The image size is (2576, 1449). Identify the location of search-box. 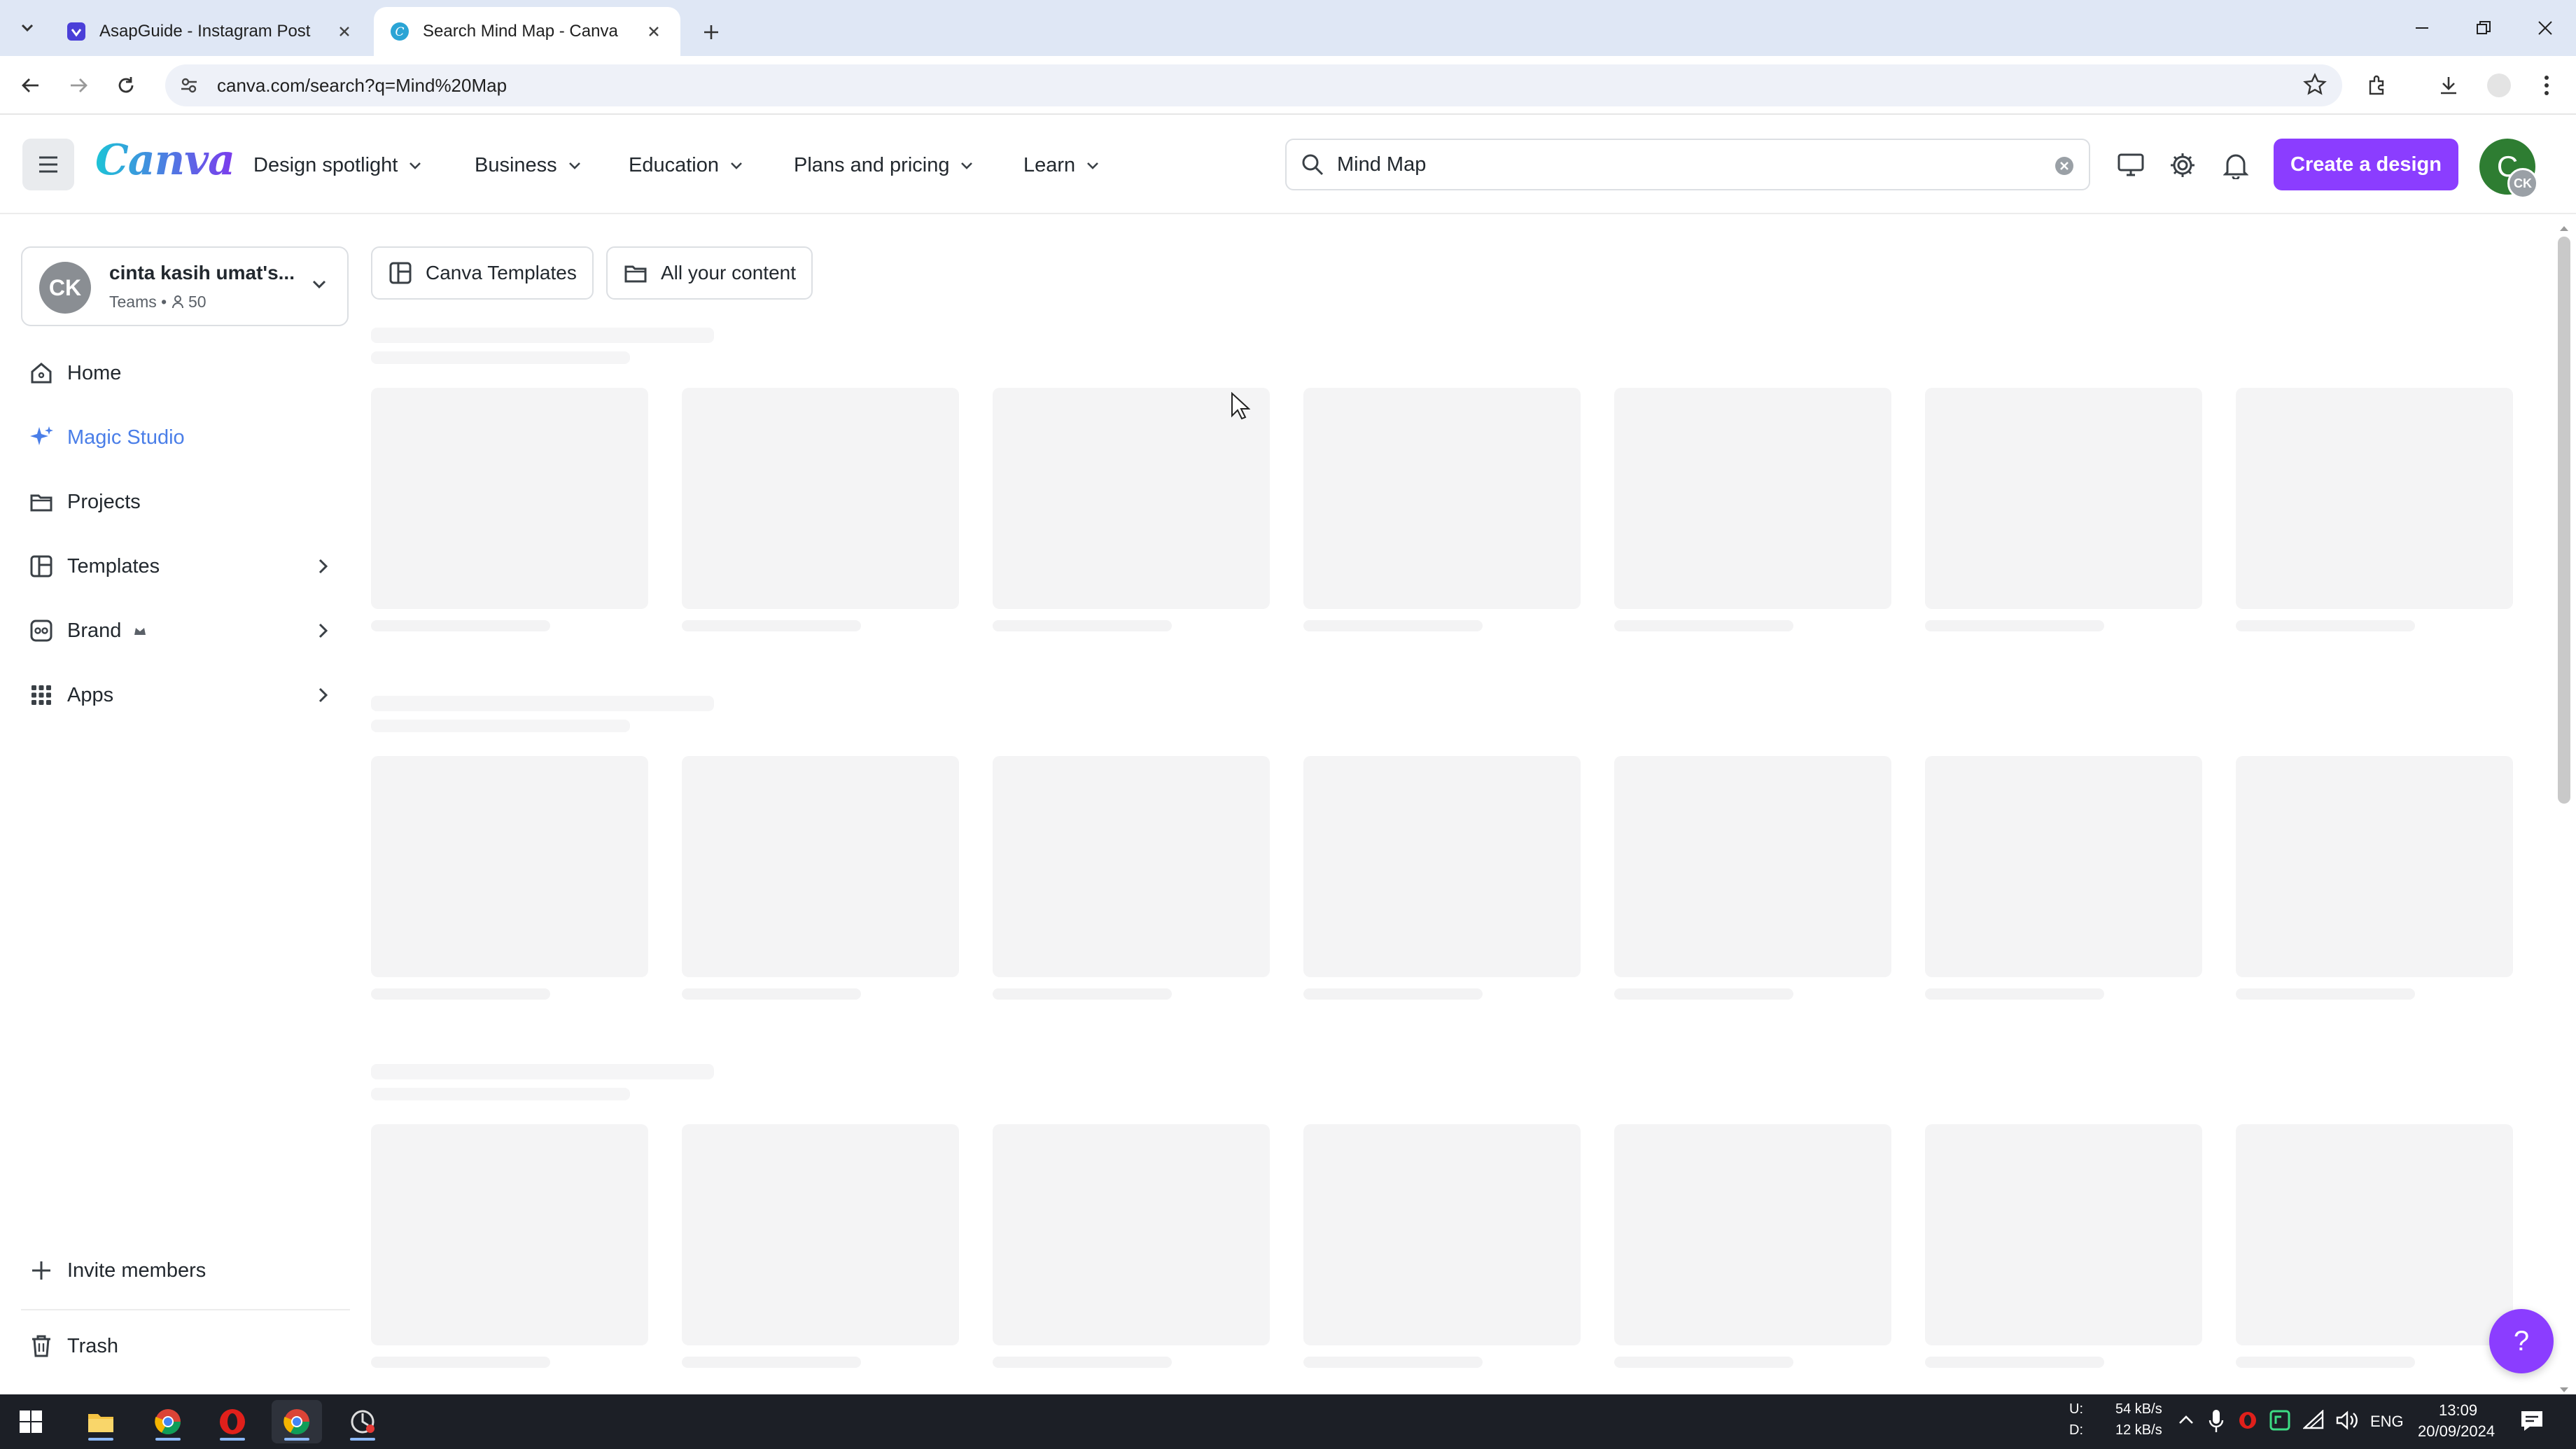
(1687, 164).